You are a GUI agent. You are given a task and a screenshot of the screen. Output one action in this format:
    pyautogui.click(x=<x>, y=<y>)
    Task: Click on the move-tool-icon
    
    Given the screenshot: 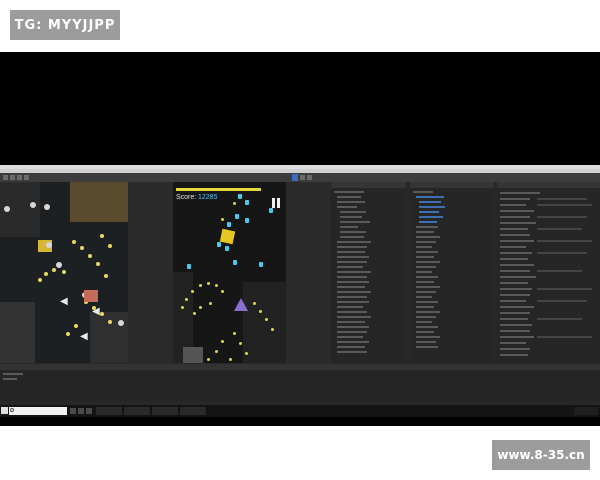 What is the action you would take?
    pyautogui.click(x=12, y=177)
    